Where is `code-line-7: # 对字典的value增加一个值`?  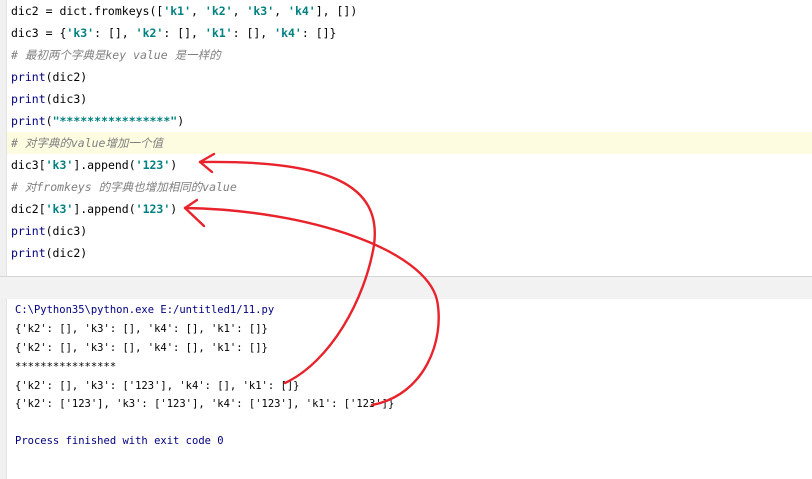 code-line-7: # 对字典的value增加一个值 is located at coordinates (87, 143).